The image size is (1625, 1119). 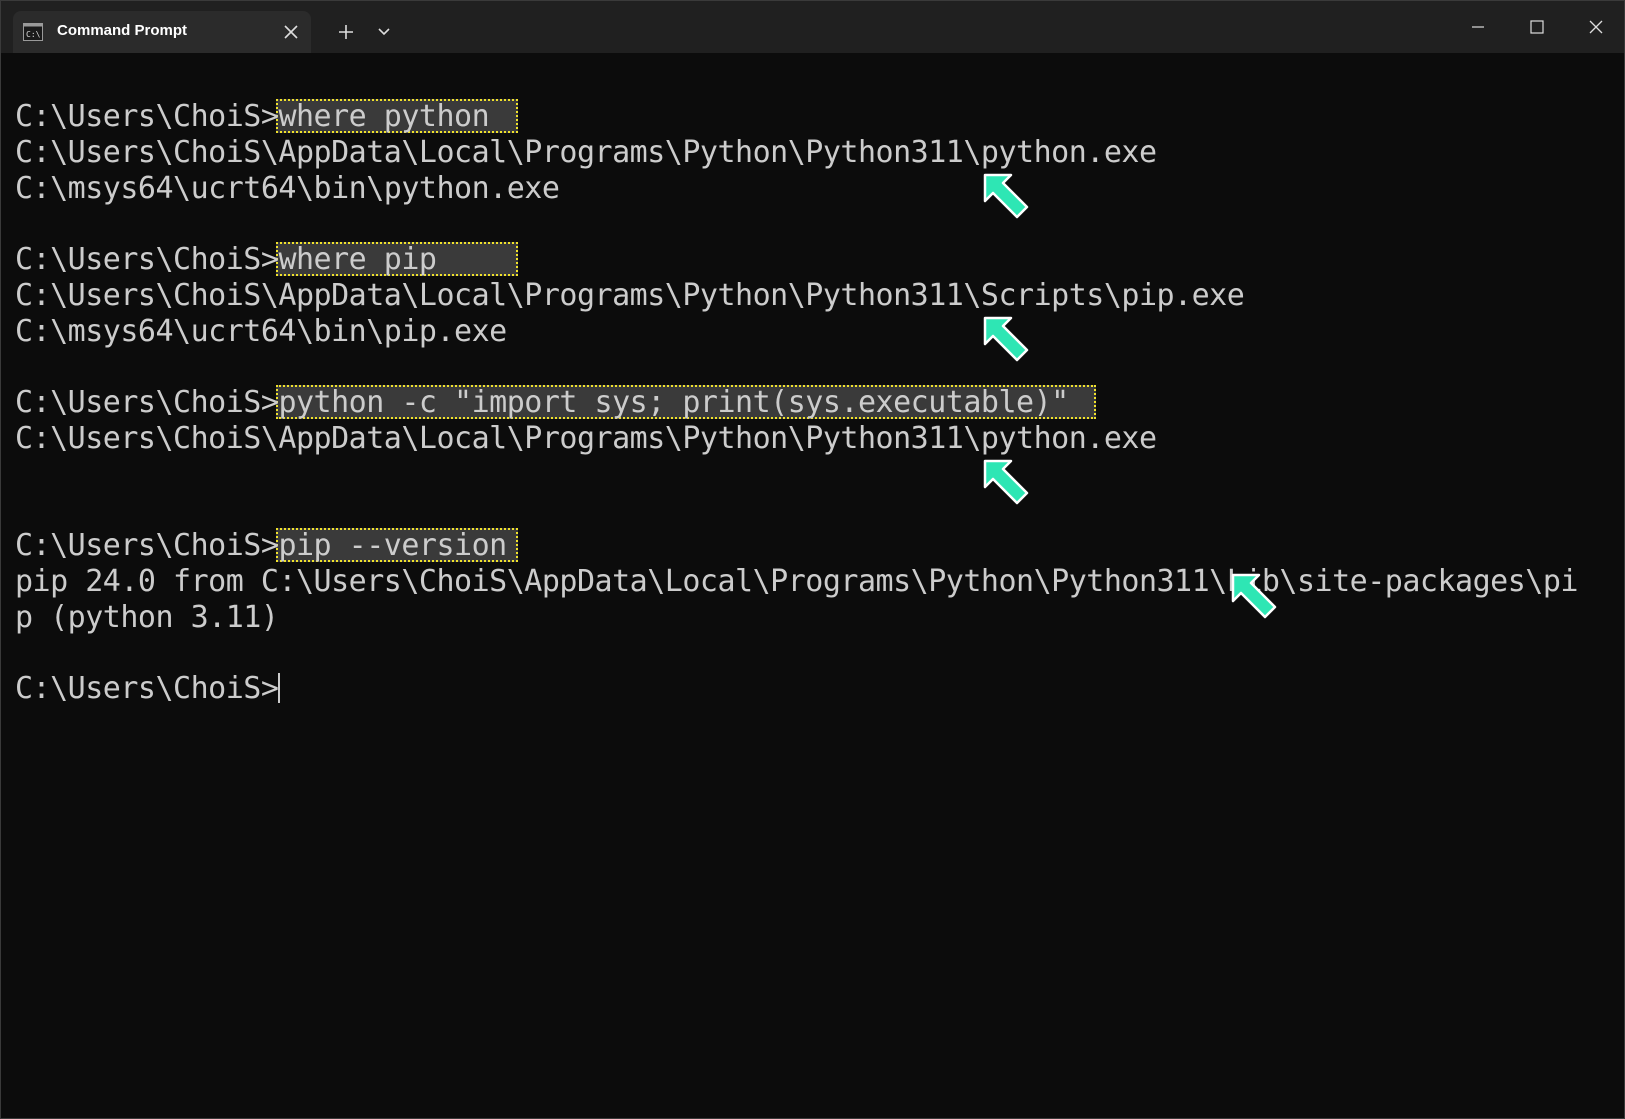 What do you see at coordinates (122, 30) in the screenshot?
I see `tab-title: Command Prompt` at bounding box center [122, 30].